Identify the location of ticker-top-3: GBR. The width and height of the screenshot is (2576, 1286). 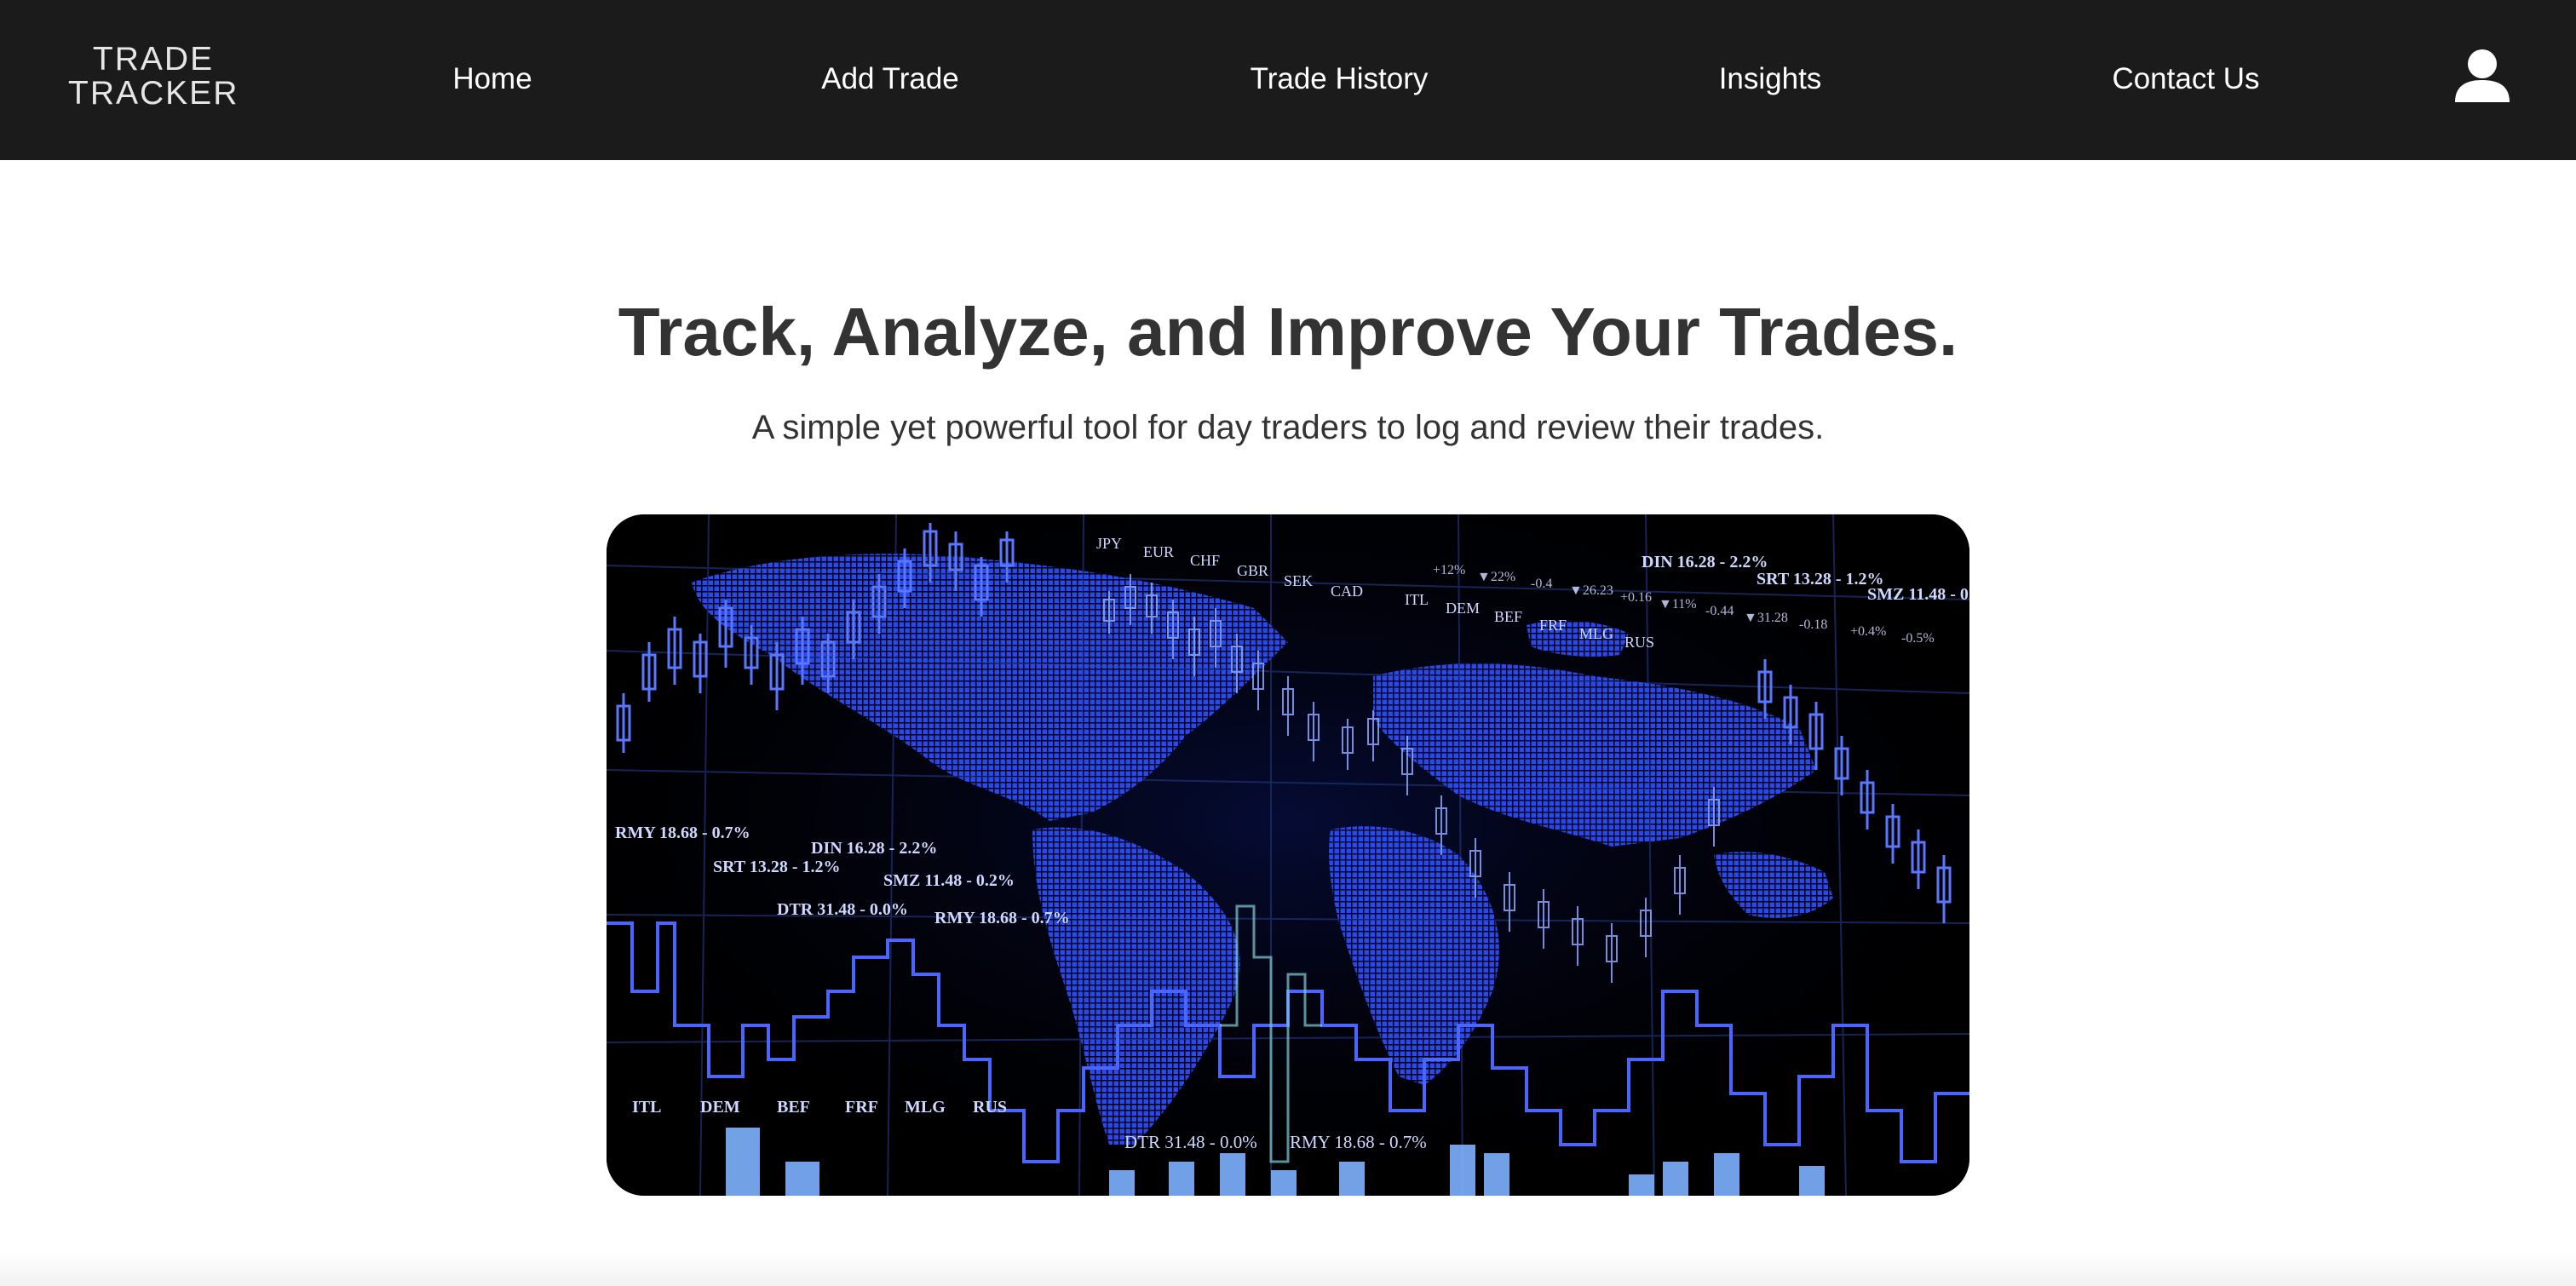
(1253, 570).